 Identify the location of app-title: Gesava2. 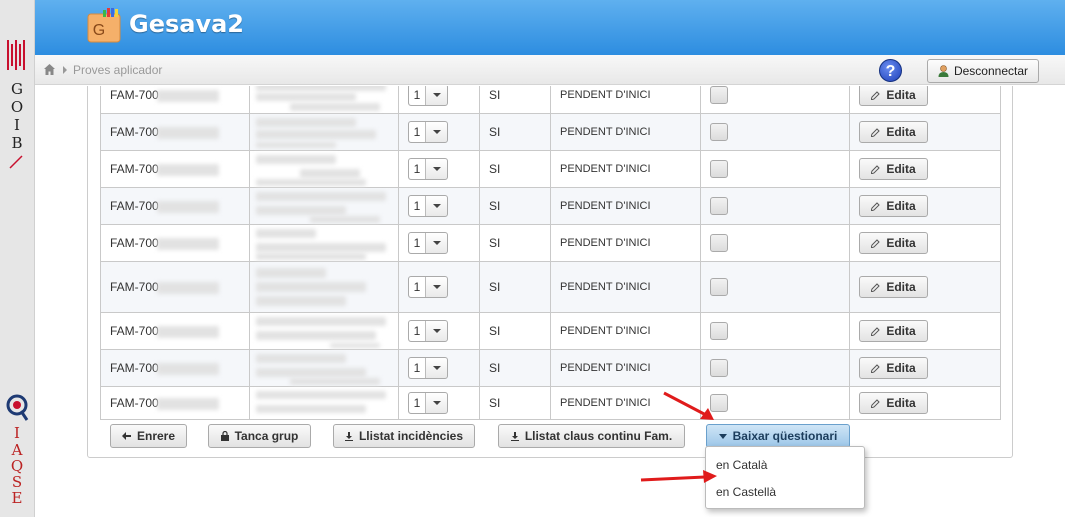
(186, 24).